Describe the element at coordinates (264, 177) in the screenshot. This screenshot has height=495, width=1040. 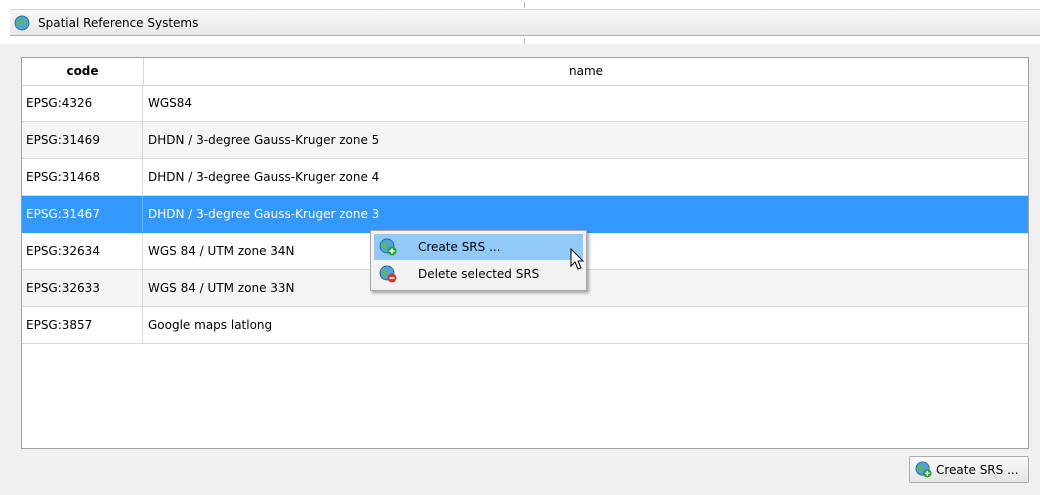
I see `name-cell: DHDN / 3-degree Gauss-Kruger zone 4` at that location.